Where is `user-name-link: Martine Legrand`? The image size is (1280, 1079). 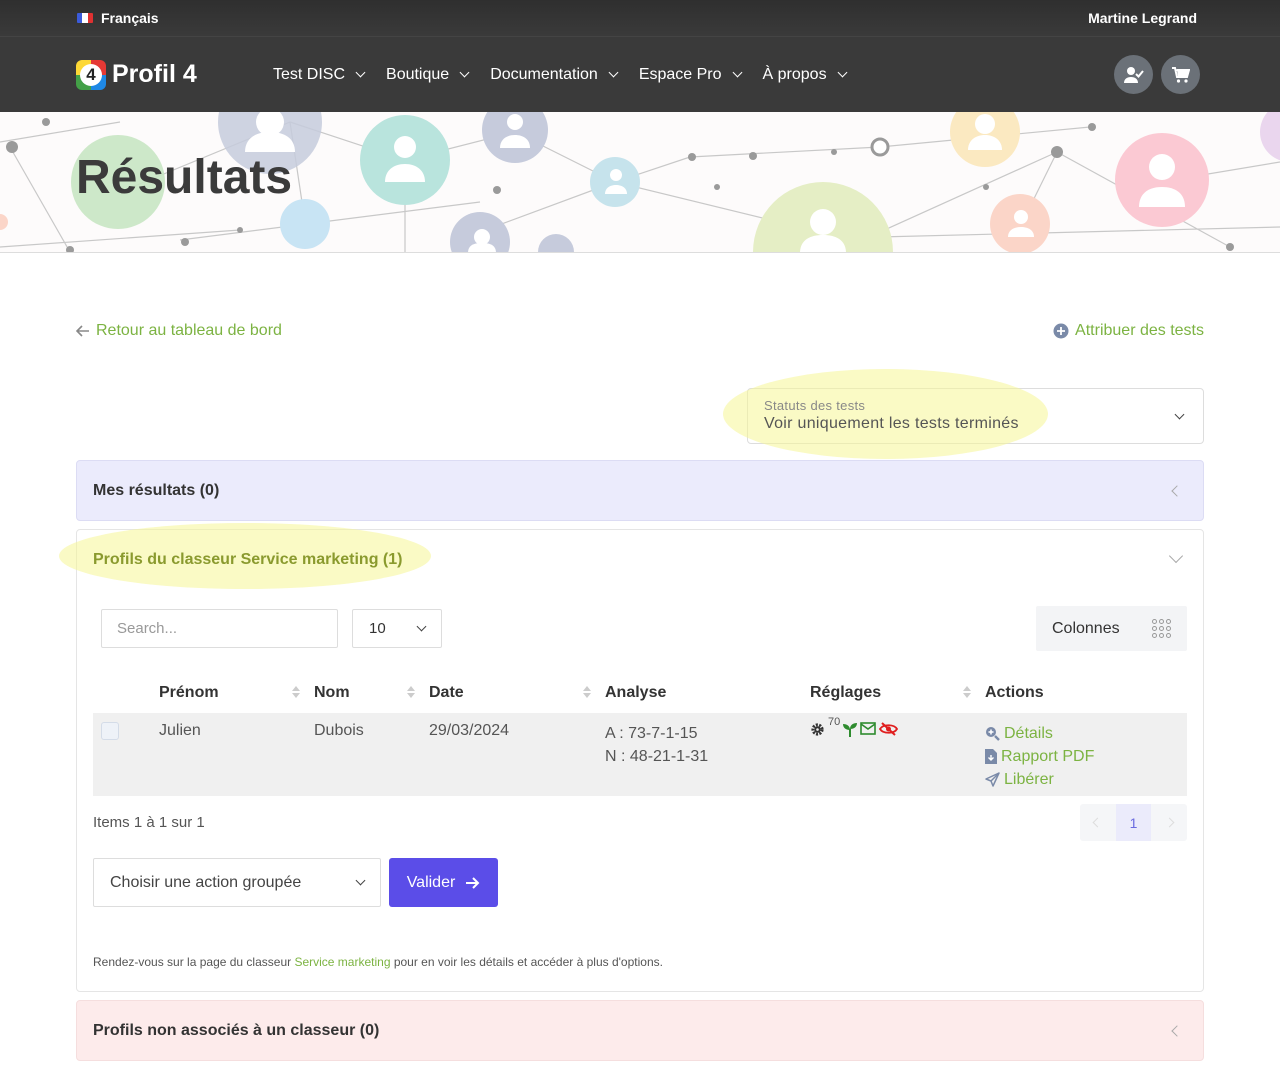 user-name-link: Martine Legrand is located at coordinates (1142, 18).